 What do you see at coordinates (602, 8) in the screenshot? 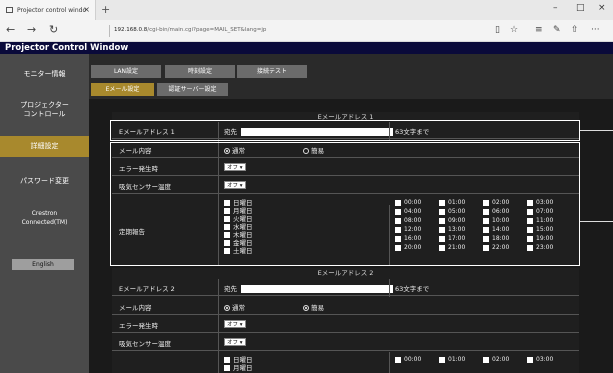
I see `window-close-button: ×` at bounding box center [602, 8].